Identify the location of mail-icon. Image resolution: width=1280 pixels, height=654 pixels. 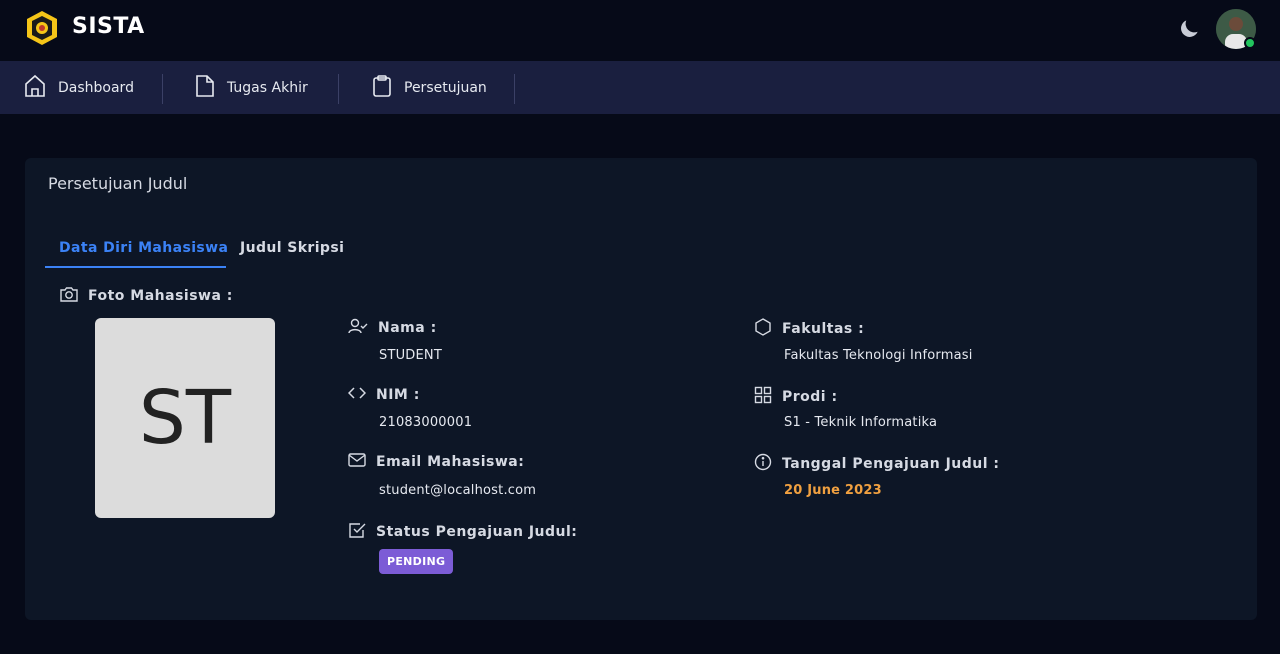
(357, 462).